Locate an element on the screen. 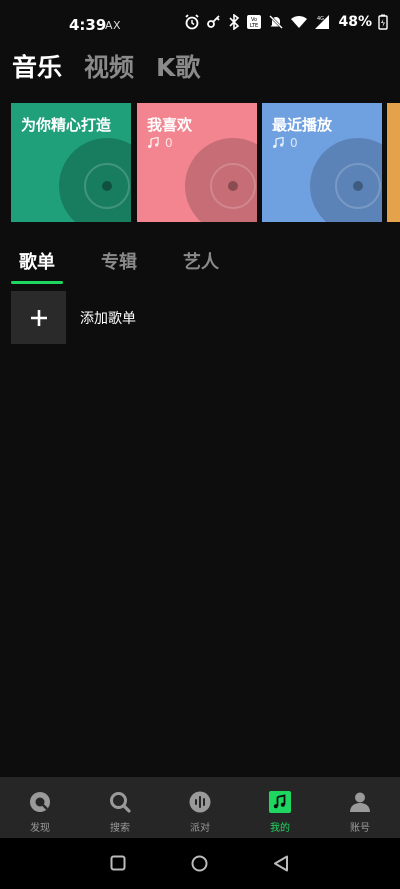  home-icon is located at coordinates (199, 865).